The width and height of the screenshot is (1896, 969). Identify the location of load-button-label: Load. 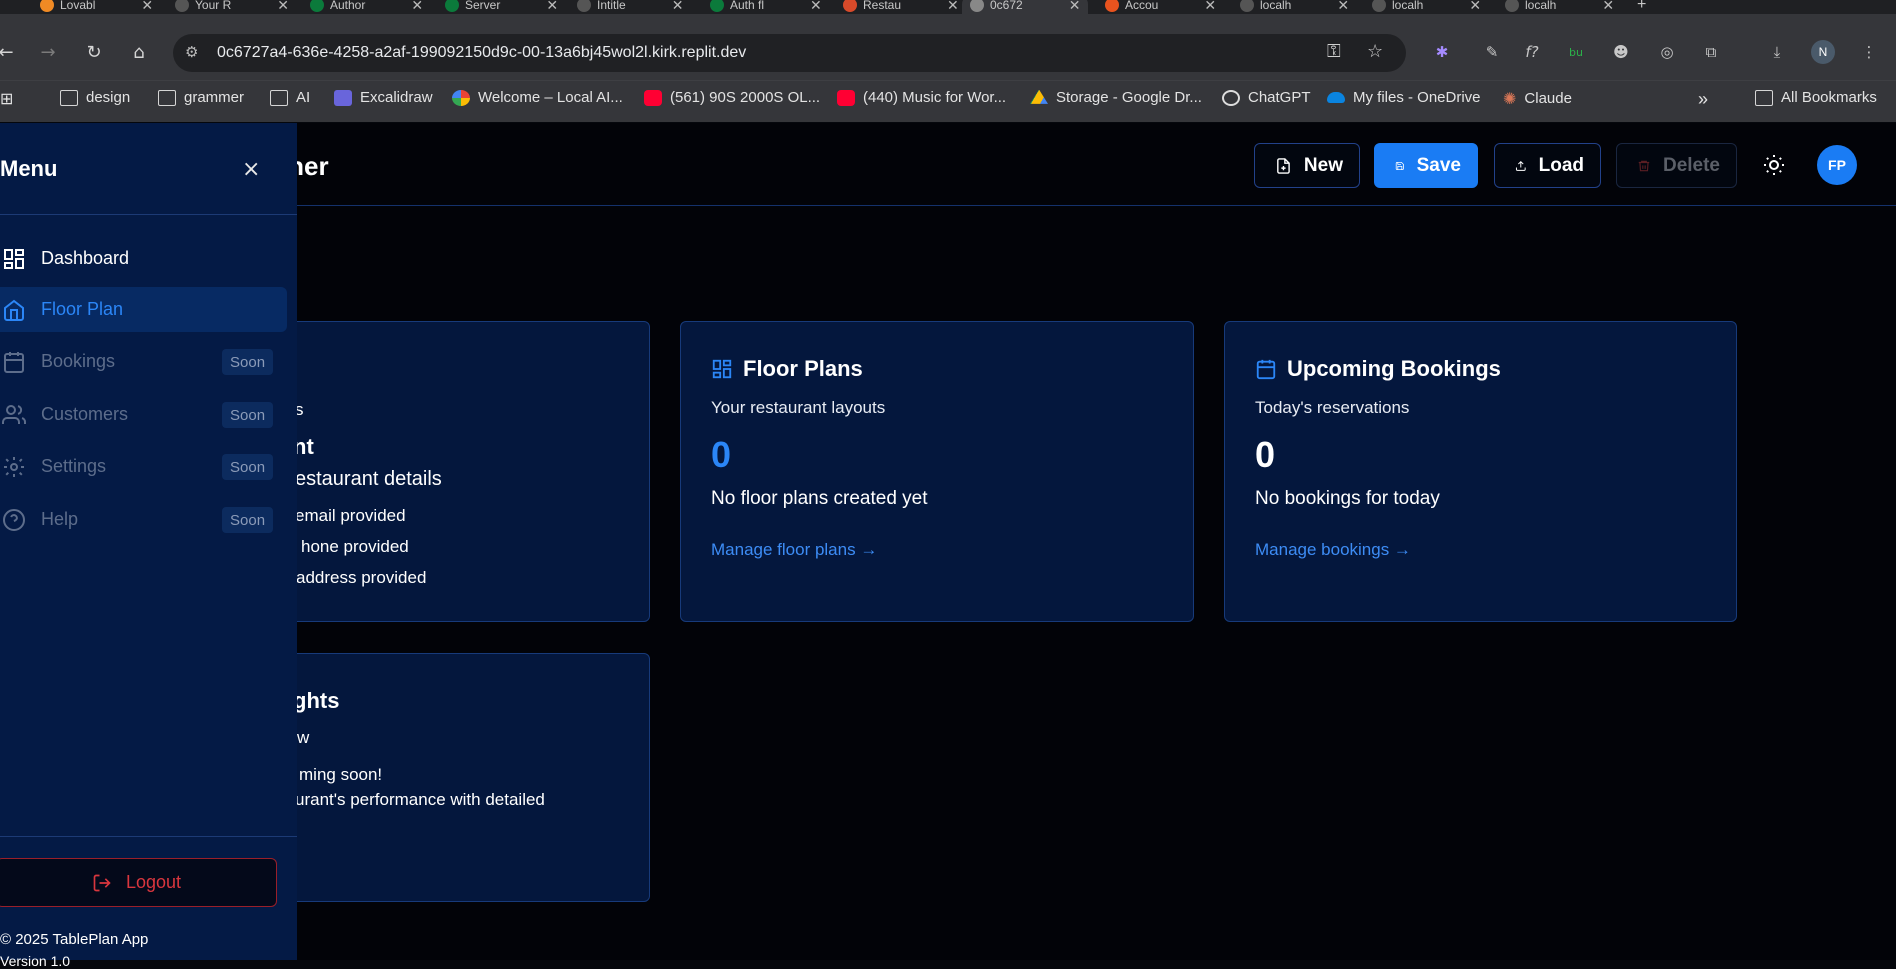
(1561, 165).